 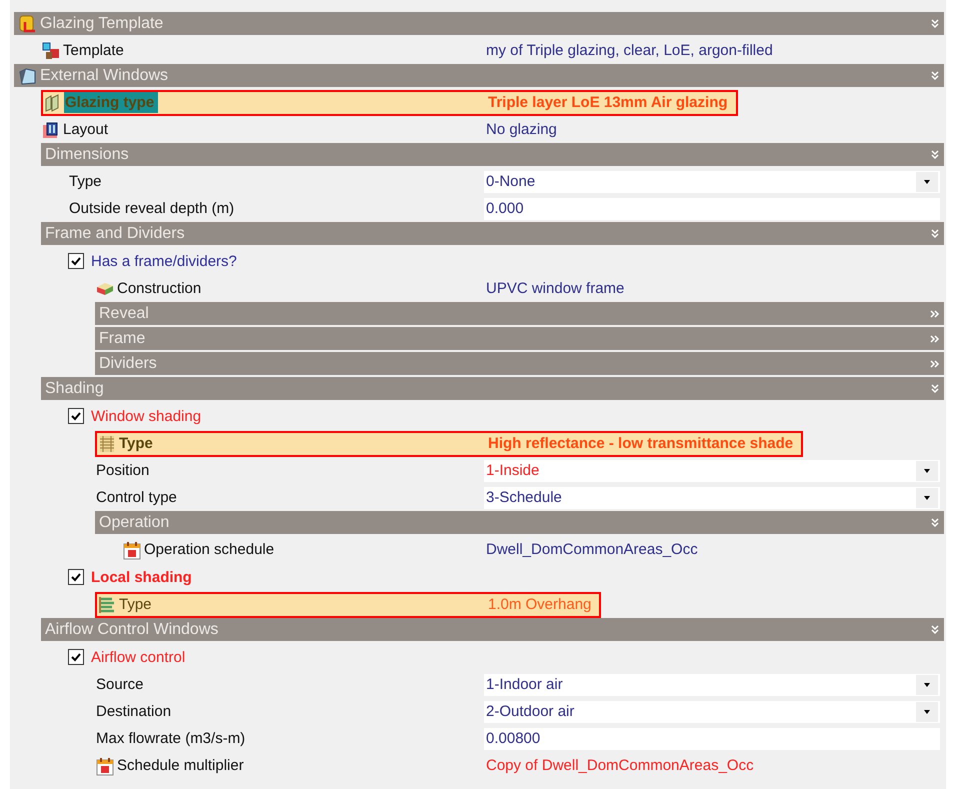 What do you see at coordinates (479, 23) in the screenshot?
I see `section-header: Glazing Template` at bounding box center [479, 23].